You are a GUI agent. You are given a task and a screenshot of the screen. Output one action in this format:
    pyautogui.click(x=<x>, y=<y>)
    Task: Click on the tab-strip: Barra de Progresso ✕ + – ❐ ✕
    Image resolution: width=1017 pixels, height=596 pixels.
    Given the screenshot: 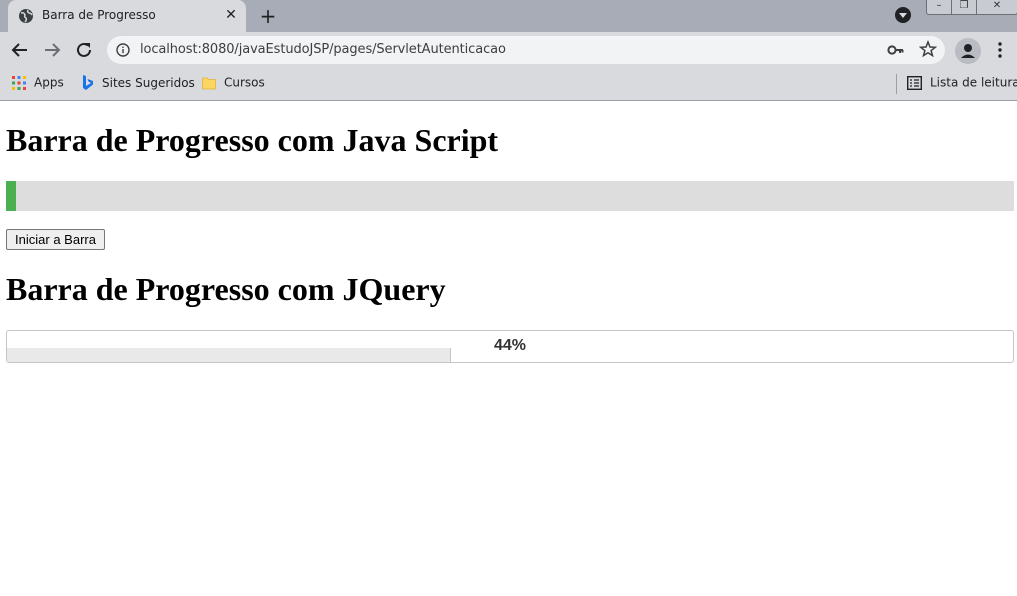 What is the action you would take?
    pyautogui.click(x=508, y=16)
    